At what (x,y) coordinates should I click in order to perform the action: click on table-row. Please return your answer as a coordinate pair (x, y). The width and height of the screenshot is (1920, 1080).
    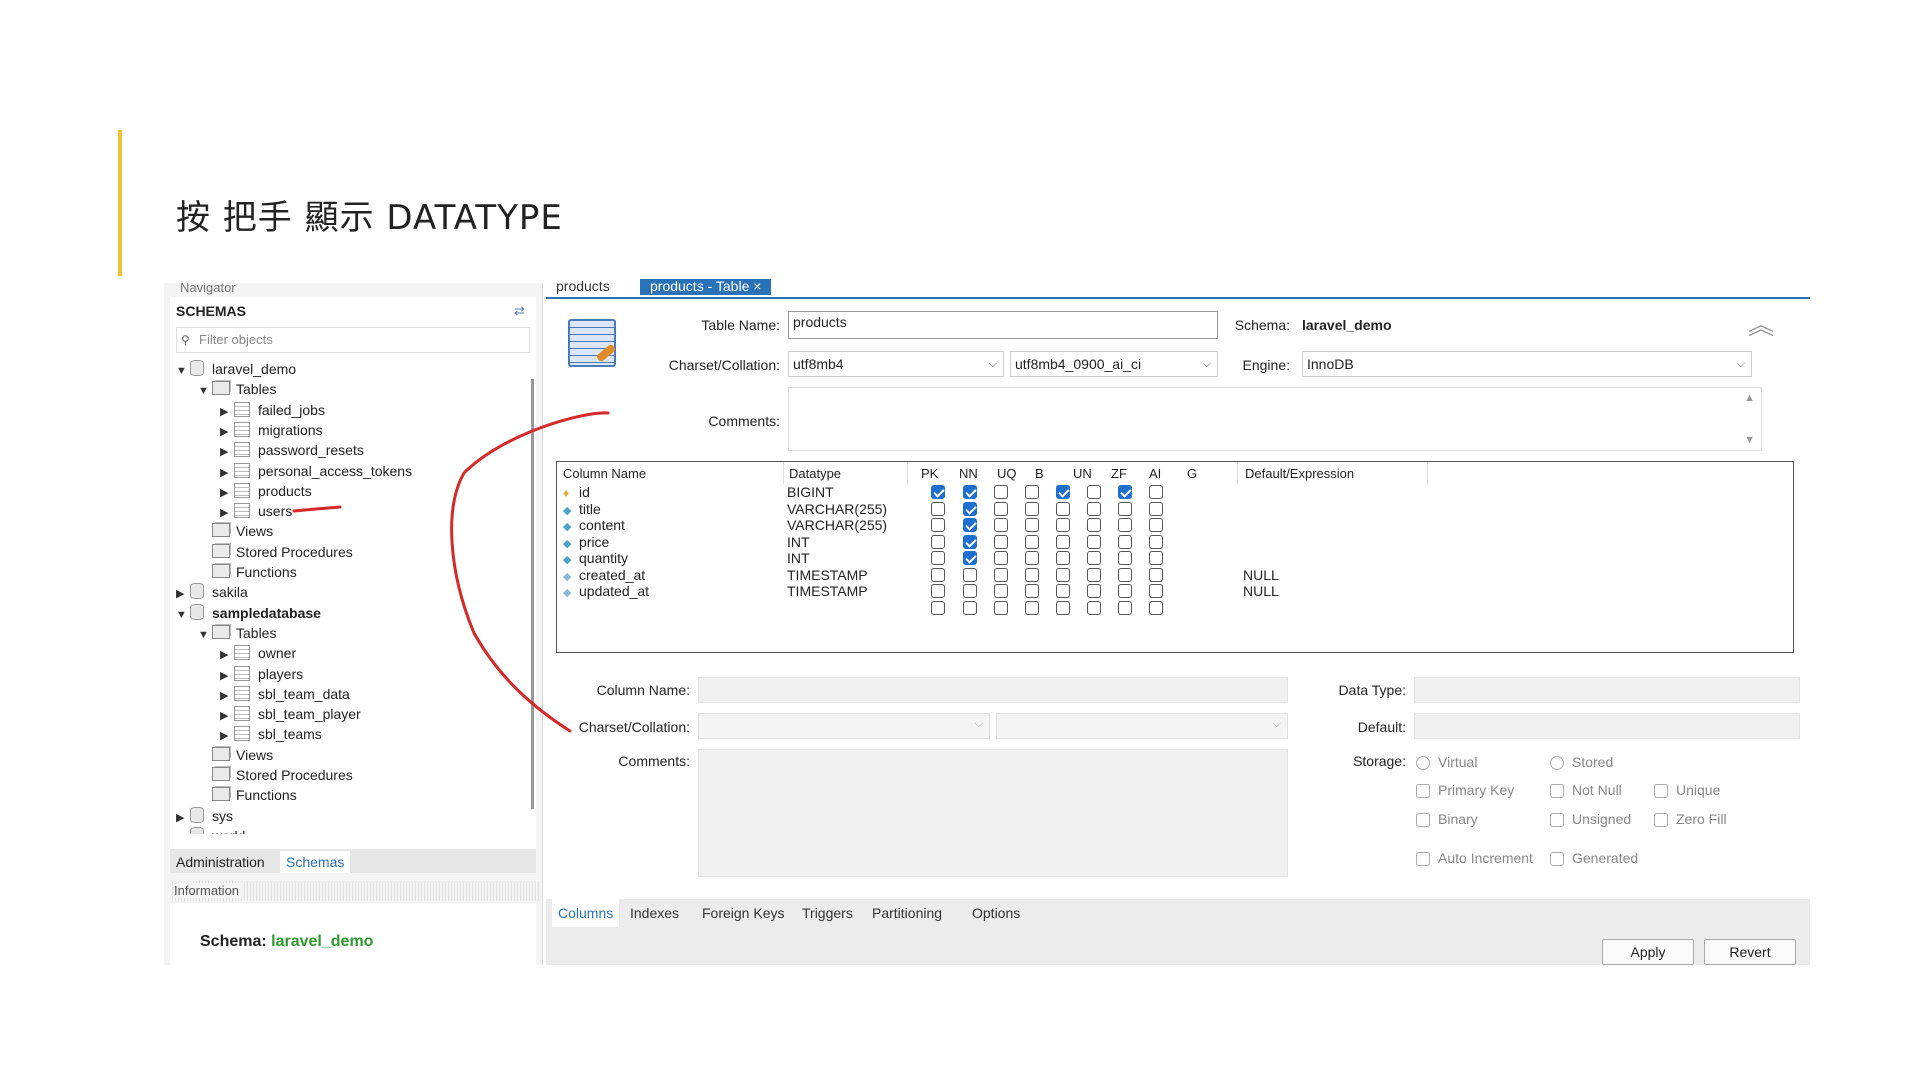
    Looking at the image, I should click on (1175, 608).